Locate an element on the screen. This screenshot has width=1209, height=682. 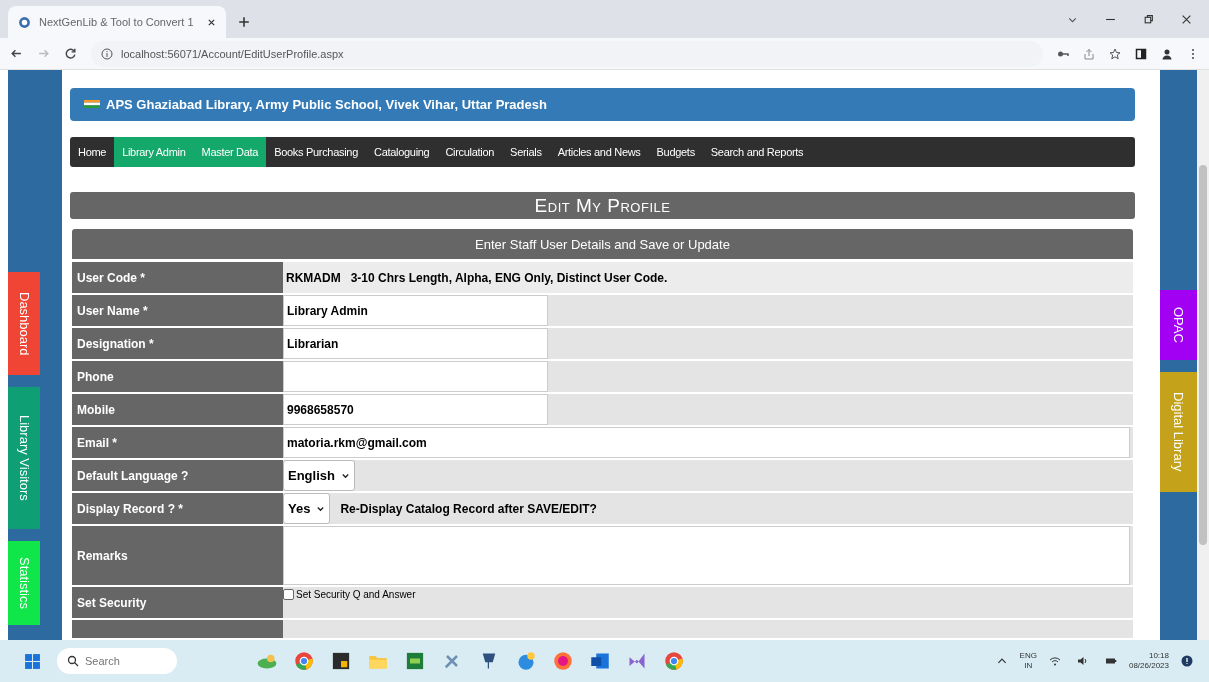
menu-item: Circulation is located at coordinates (470, 152).